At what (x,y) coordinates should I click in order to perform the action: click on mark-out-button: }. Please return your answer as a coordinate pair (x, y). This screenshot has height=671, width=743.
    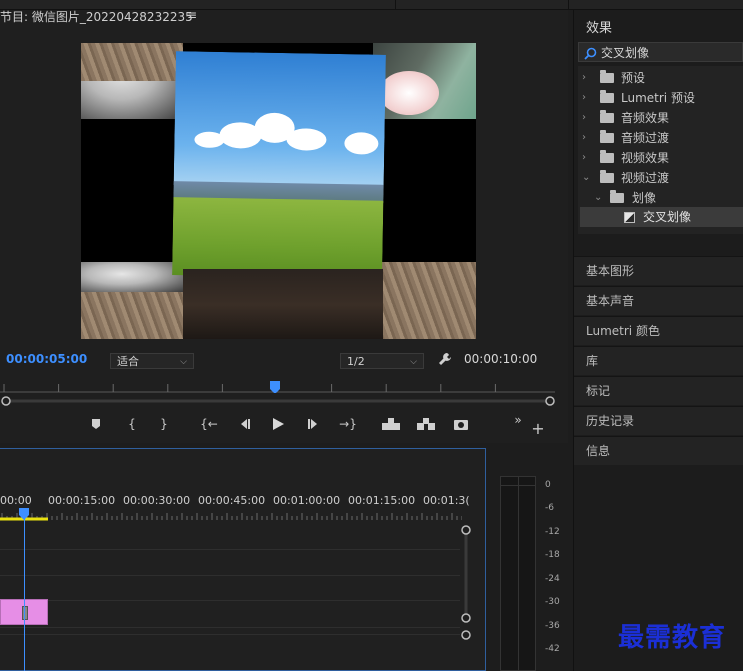
    Looking at the image, I should click on (164, 424).